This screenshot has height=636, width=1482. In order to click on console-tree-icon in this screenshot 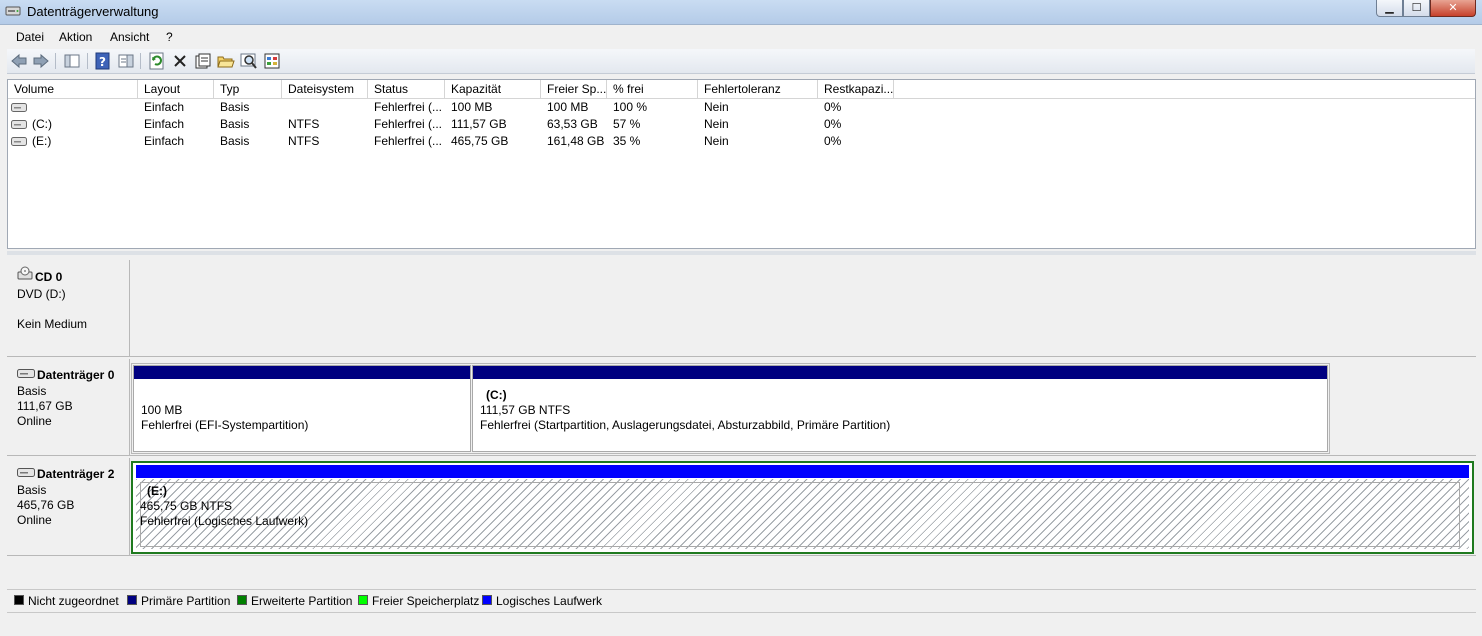, I will do `click(72, 61)`.